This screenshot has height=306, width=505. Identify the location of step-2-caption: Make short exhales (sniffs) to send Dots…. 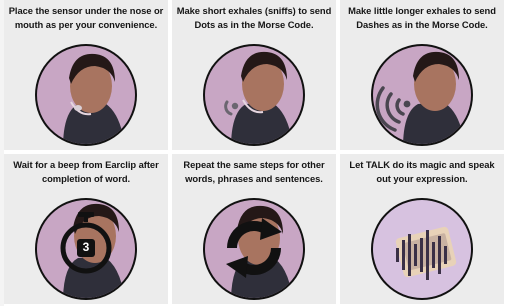
(254, 17).